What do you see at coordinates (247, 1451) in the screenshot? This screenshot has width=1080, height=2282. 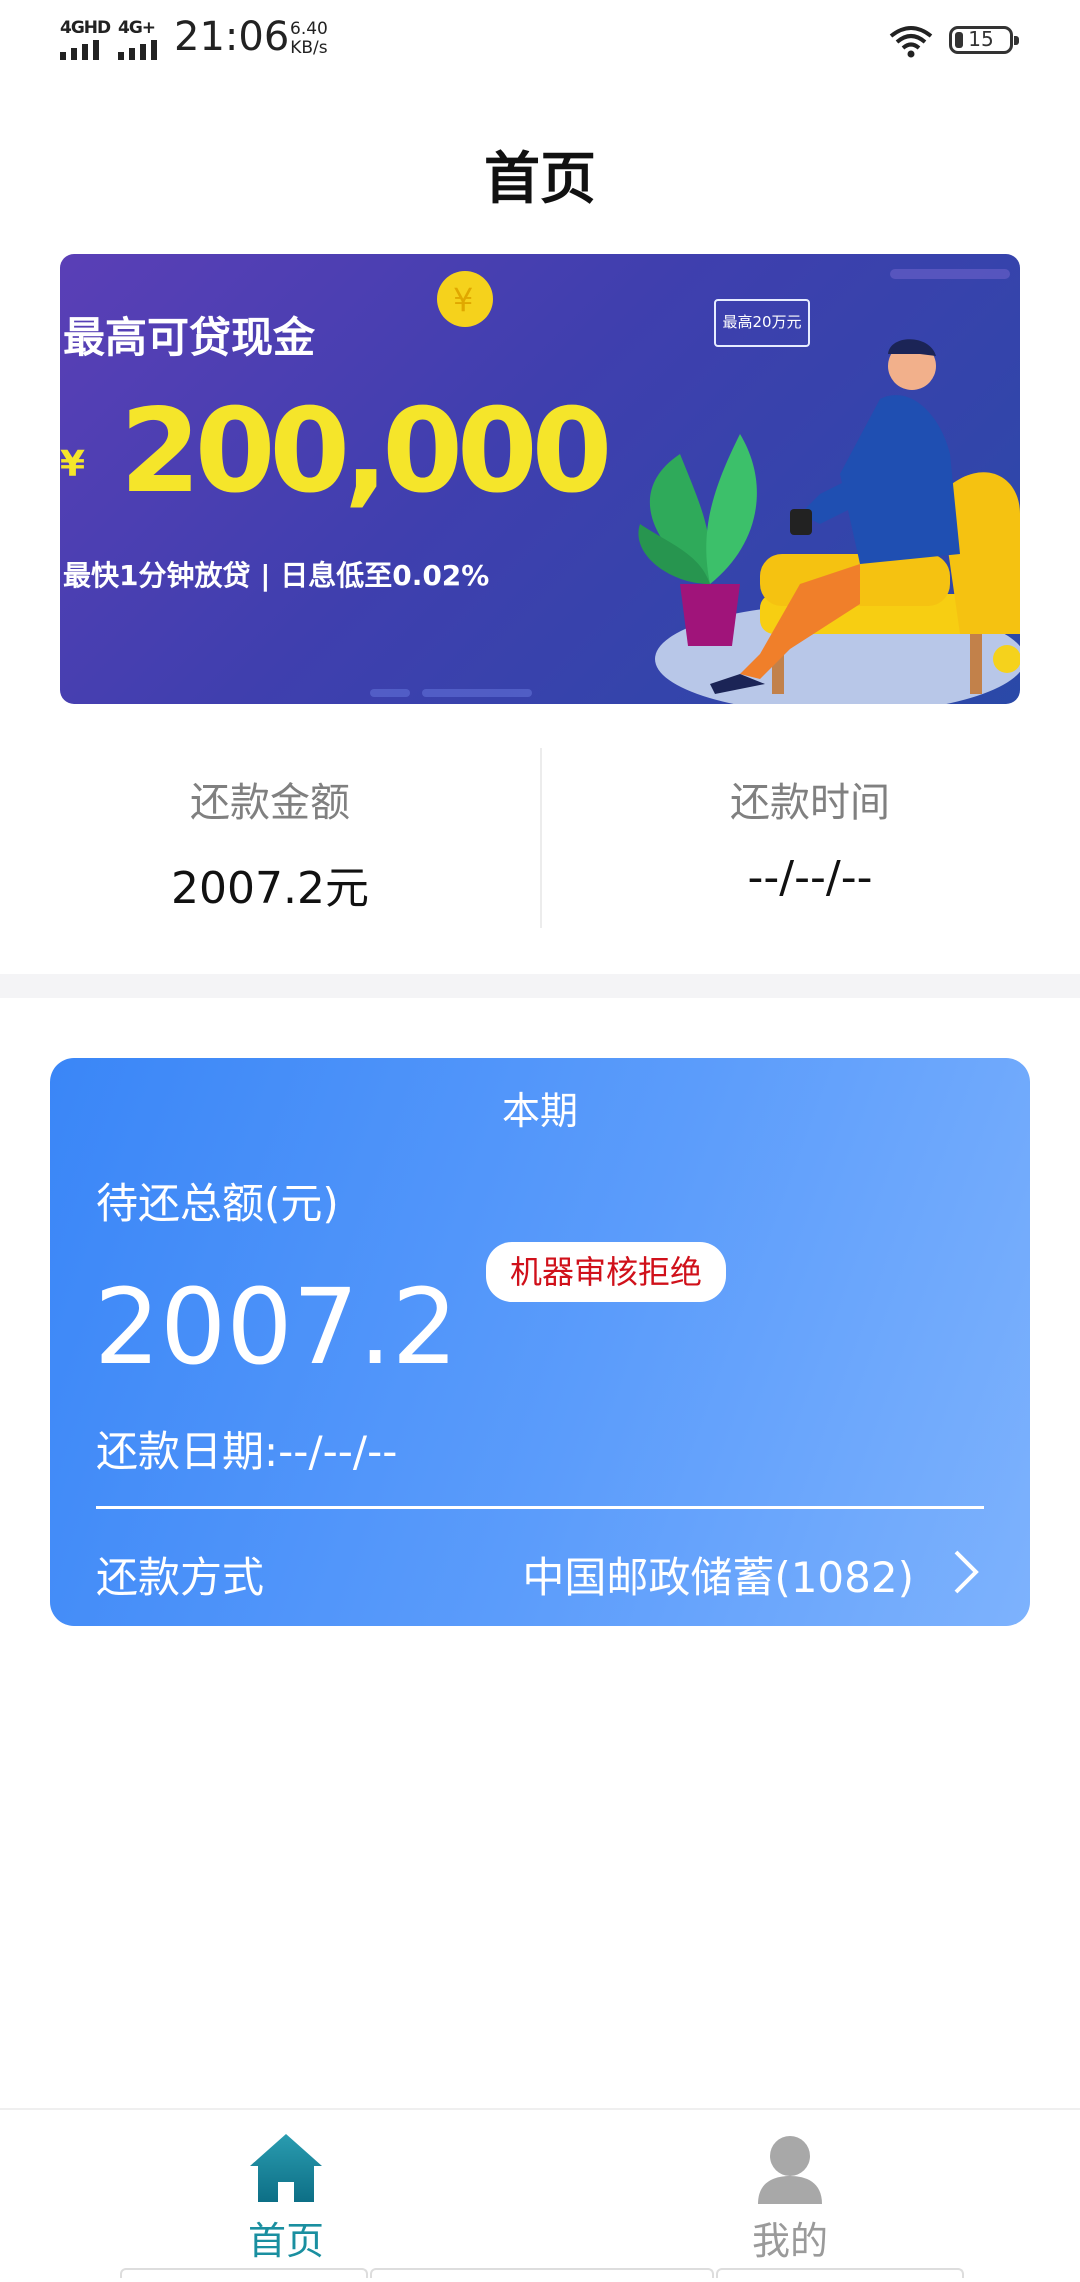 I see `repayment-date: 还款日期:--/--/--` at bounding box center [247, 1451].